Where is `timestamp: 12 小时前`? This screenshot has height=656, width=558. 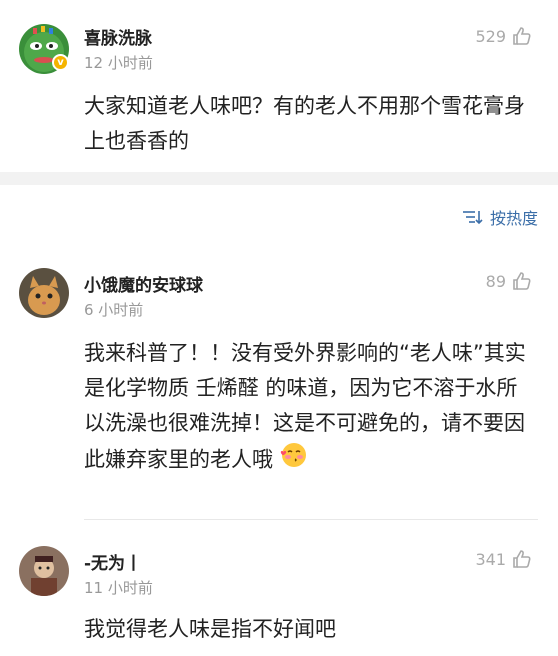
timestamp: 12 小时前 is located at coordinates (118, 63).